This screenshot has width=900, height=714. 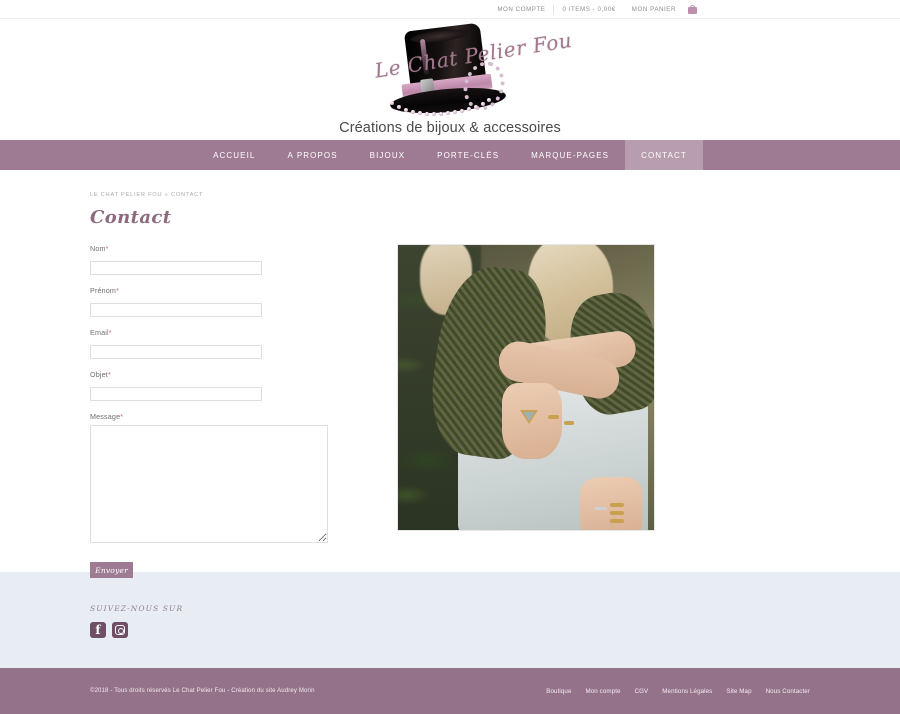 What do you see at coordinates (99, 332) in the screenshot?
I see `label-email-text: Email` at bounding box center [99, 332].